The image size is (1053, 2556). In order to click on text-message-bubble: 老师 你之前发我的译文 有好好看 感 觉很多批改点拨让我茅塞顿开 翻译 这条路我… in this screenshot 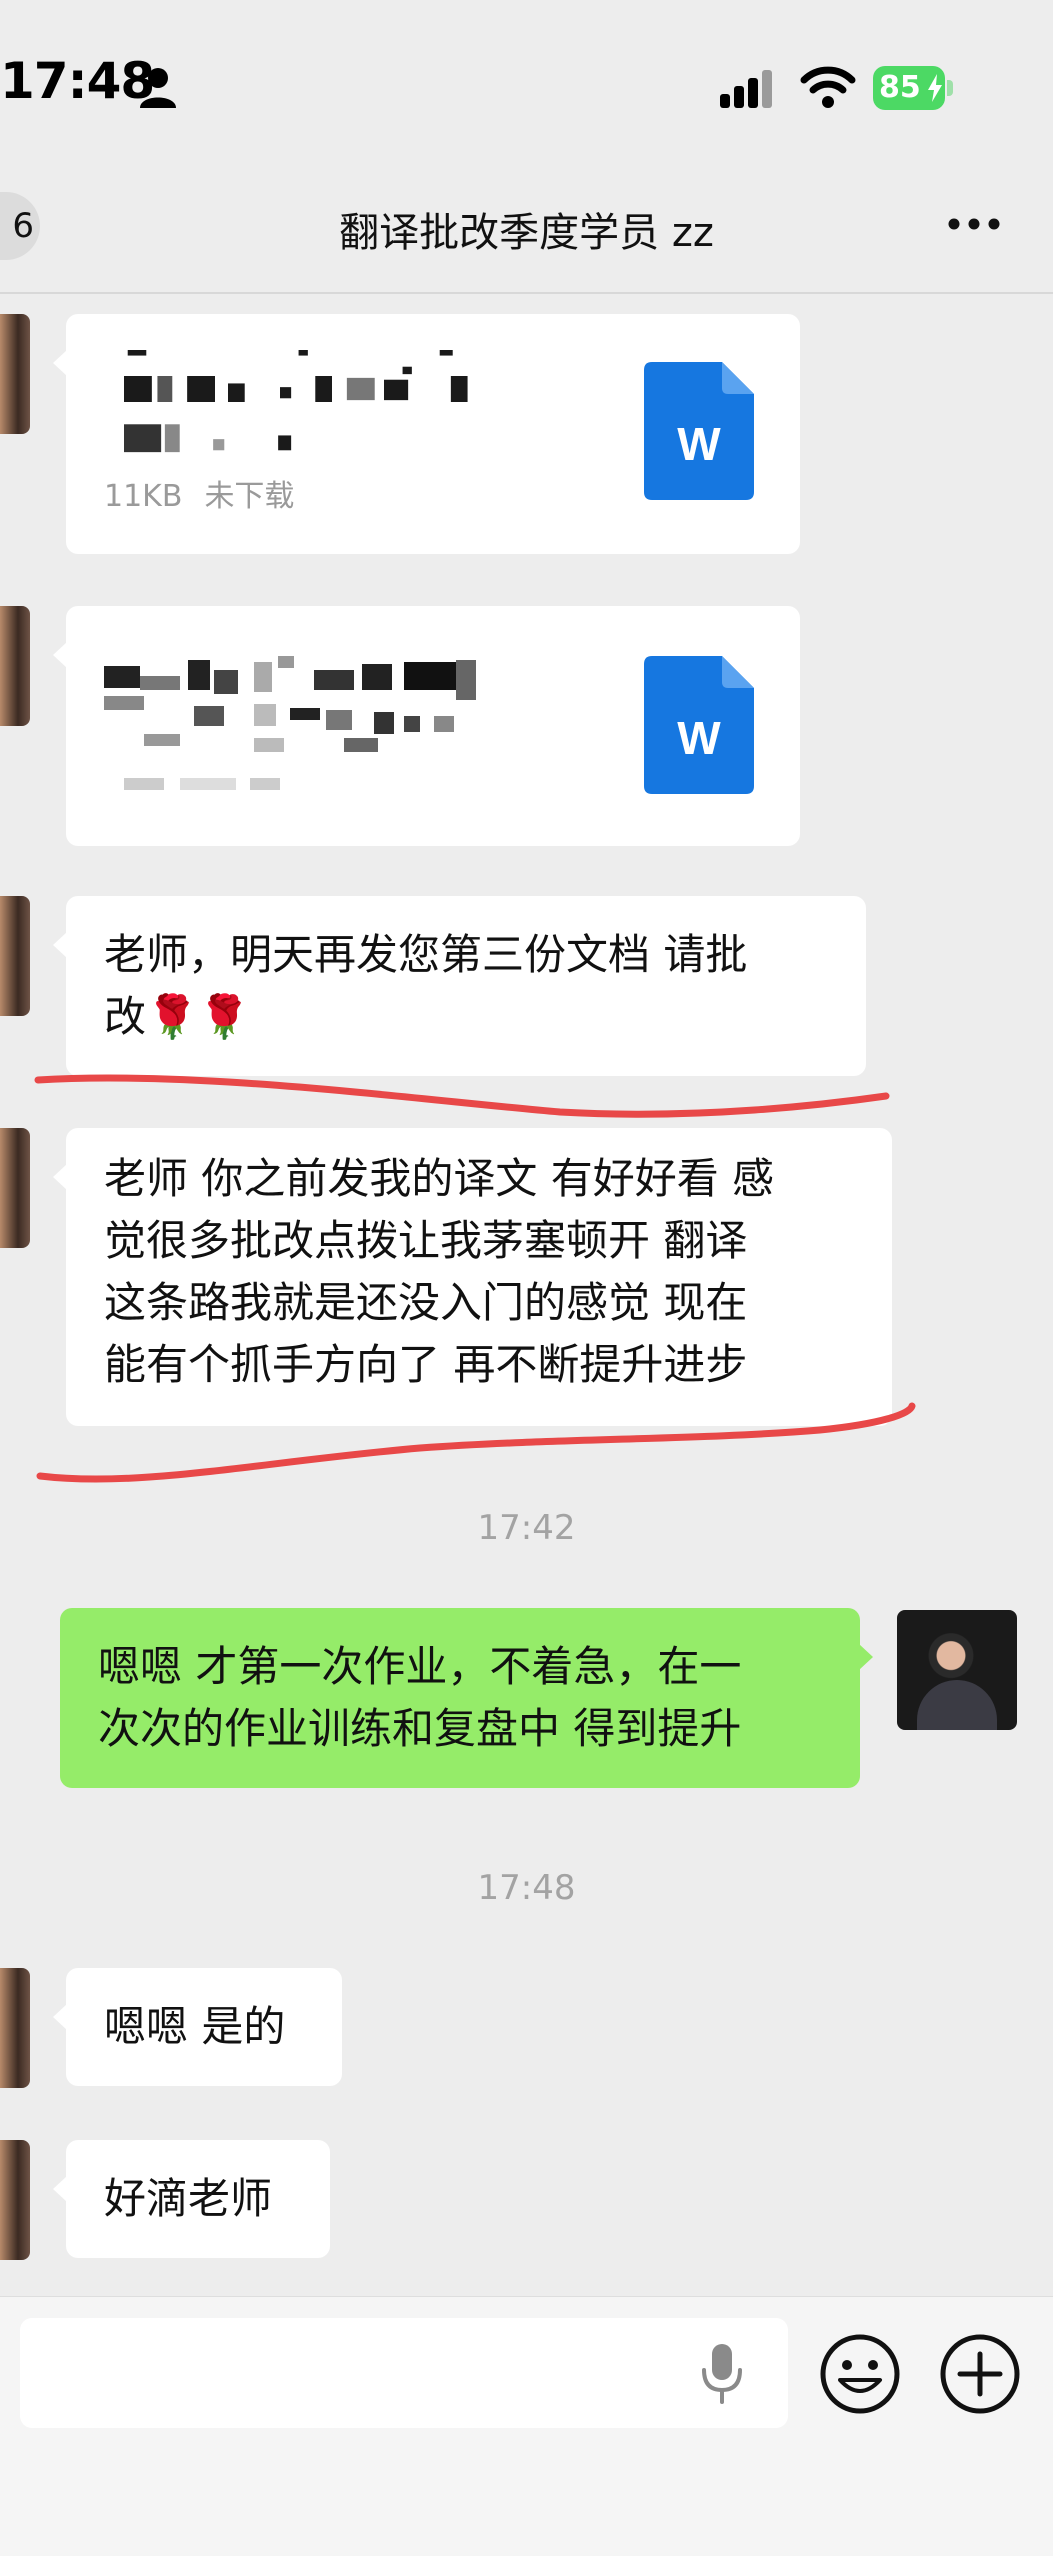, I will do `click(472, 1277)`.